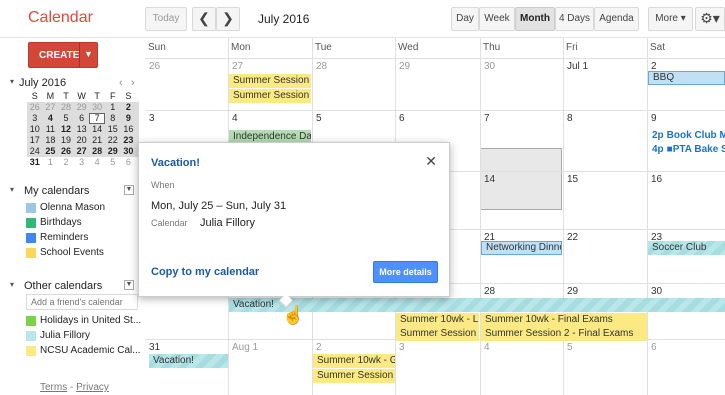 The image size is (725, 395). Describe the element at coordinates (129, 151) in the screenshot. I see `mini-day: 30` at that location.